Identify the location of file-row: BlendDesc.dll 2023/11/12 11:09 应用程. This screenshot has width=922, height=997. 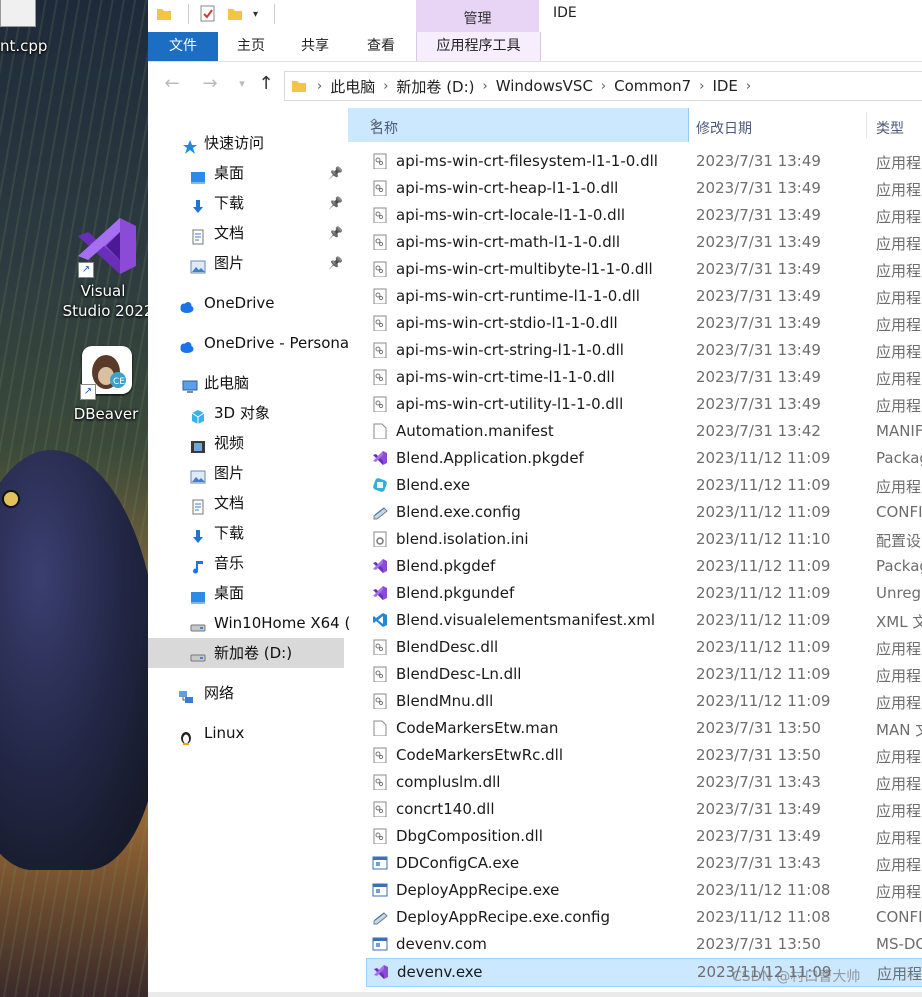
(644, 647).